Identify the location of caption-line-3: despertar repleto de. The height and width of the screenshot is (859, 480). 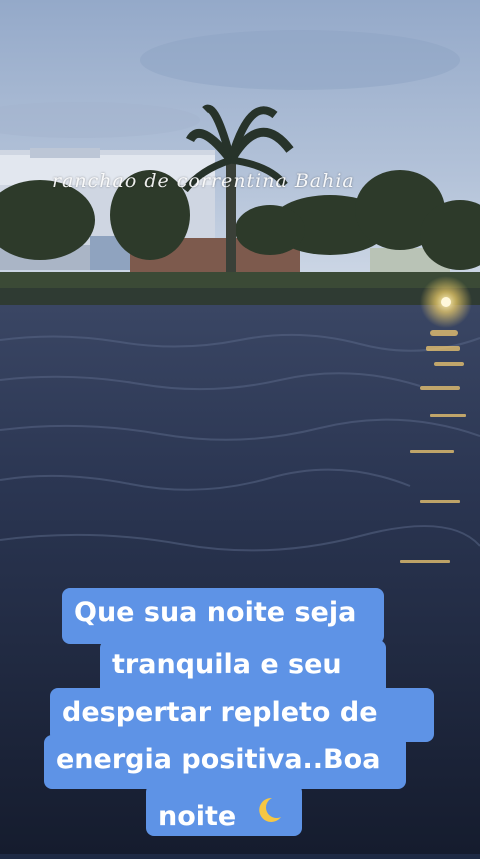
(242, 715).